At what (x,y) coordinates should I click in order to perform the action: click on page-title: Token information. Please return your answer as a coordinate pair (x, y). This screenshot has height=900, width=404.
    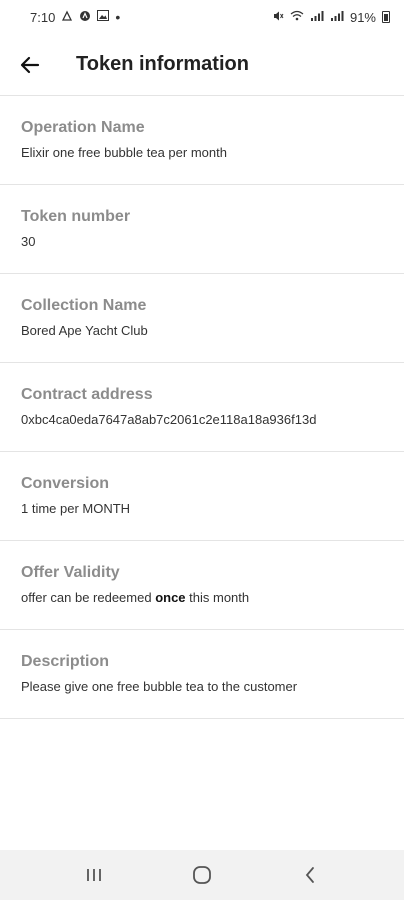
    Looking at the image, I should click on (162, 64).